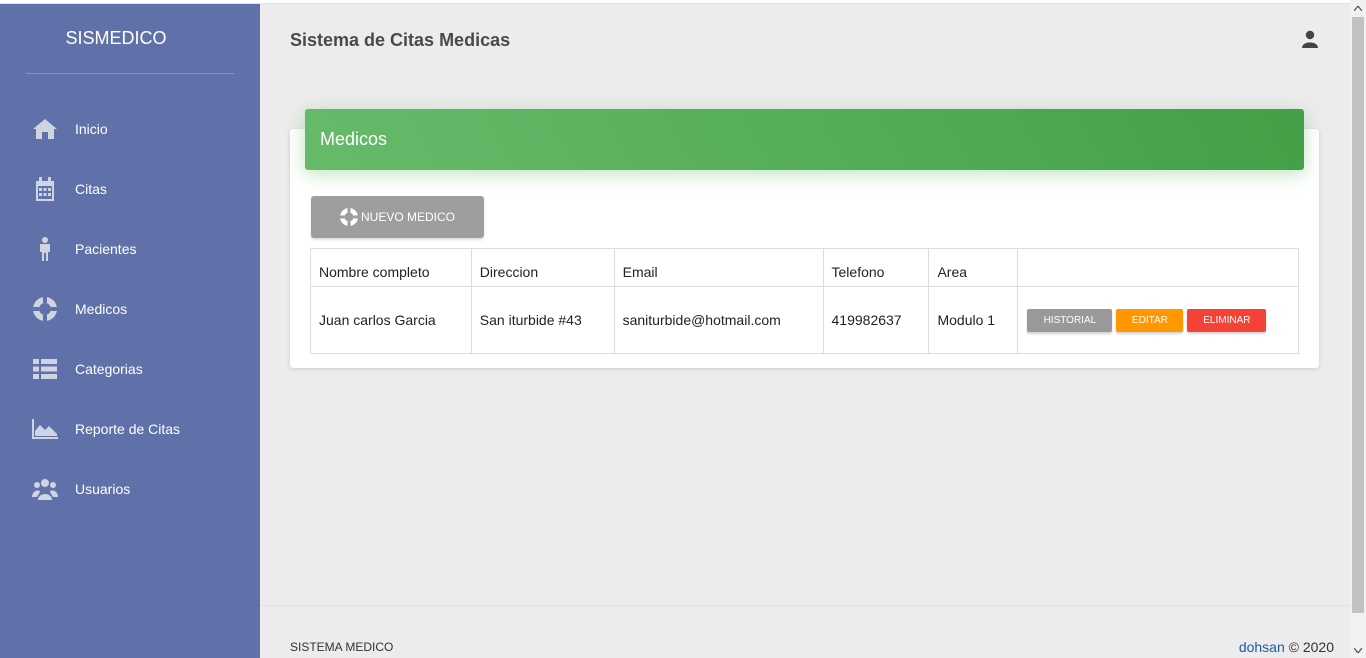 Image resolution: width=1366 pixels, height=658 pixels. What do you see at coordinates (391, 267) in the screenshot?
I see `column-header: Nombre completo` at bounding box center [391, 267].